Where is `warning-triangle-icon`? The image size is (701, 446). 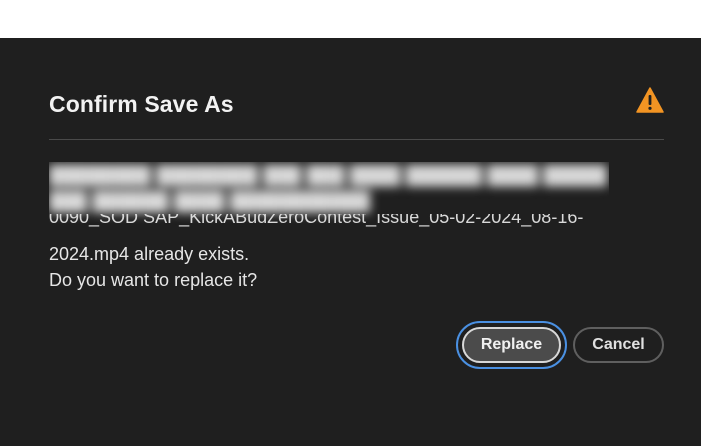
warning-triangle-icon is located at coordinates (650, 100).